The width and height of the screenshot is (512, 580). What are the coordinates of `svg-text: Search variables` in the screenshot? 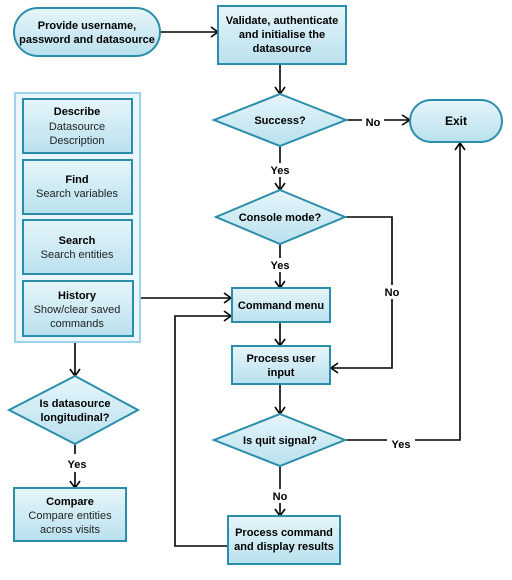 It's located at (77, 194).